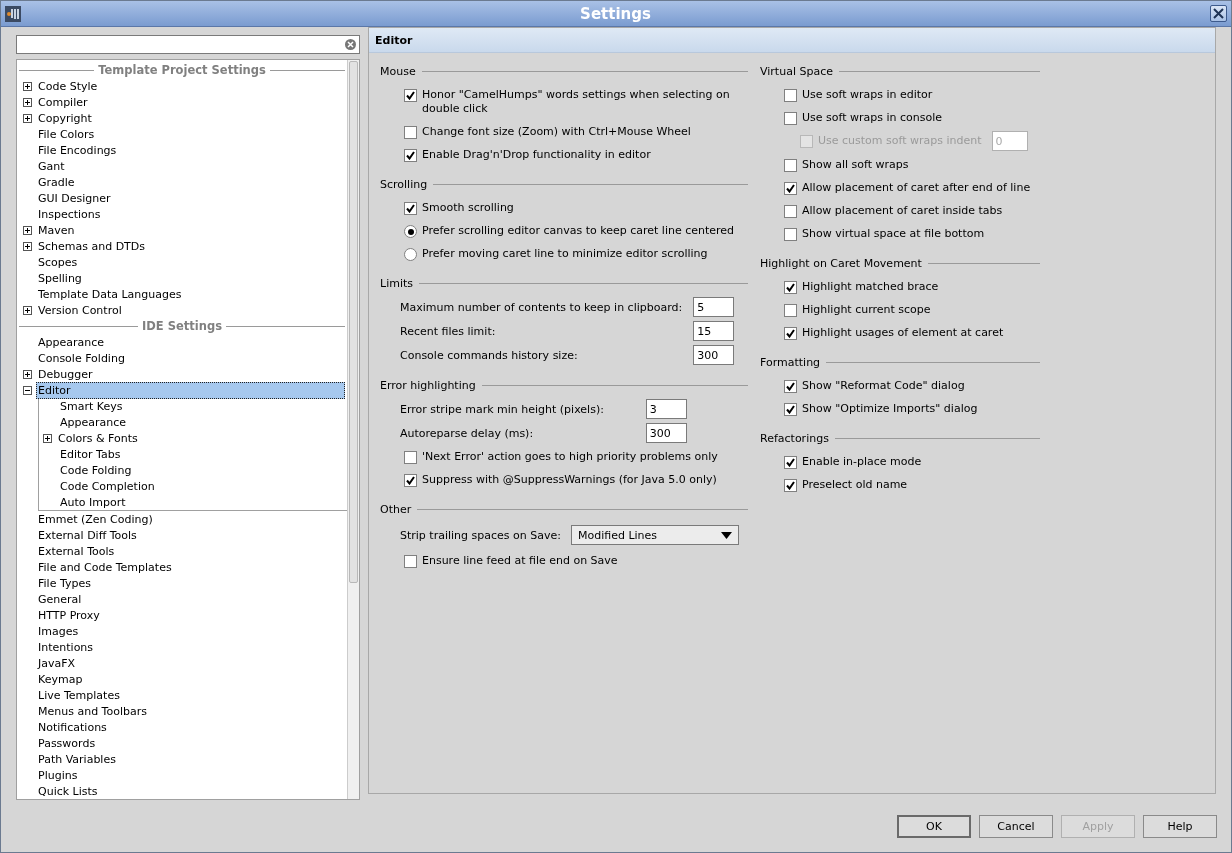  I want to click on tree-item: Emmet (Zen Coding), so click(95, 519).